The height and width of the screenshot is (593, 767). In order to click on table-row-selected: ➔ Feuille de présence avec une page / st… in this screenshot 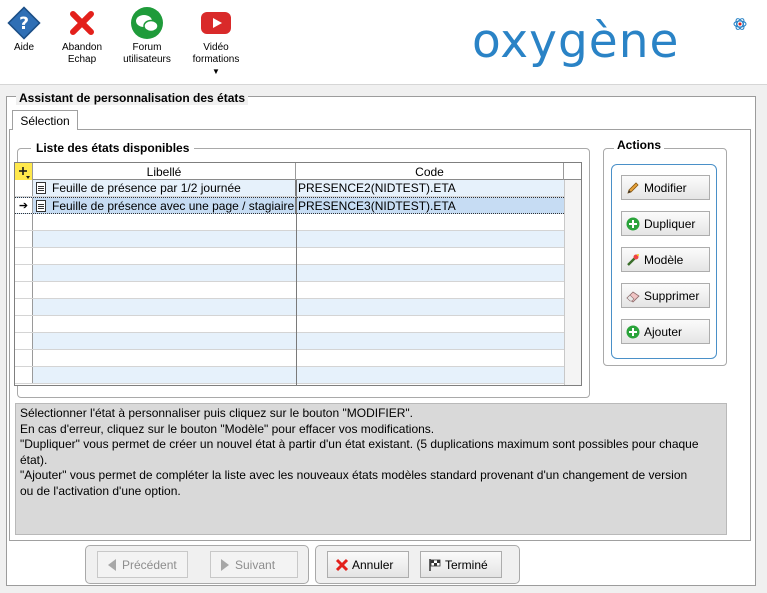, I will do `click(289, 205)`.